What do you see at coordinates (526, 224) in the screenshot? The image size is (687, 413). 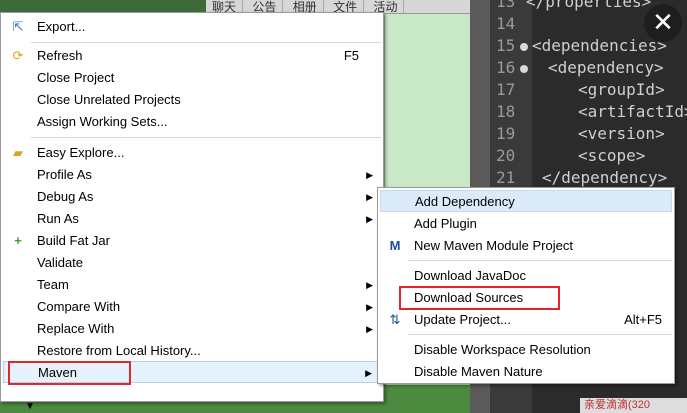 I see `menu-item-add-plugin: Add Plugin` at bounding box center [526, 224].